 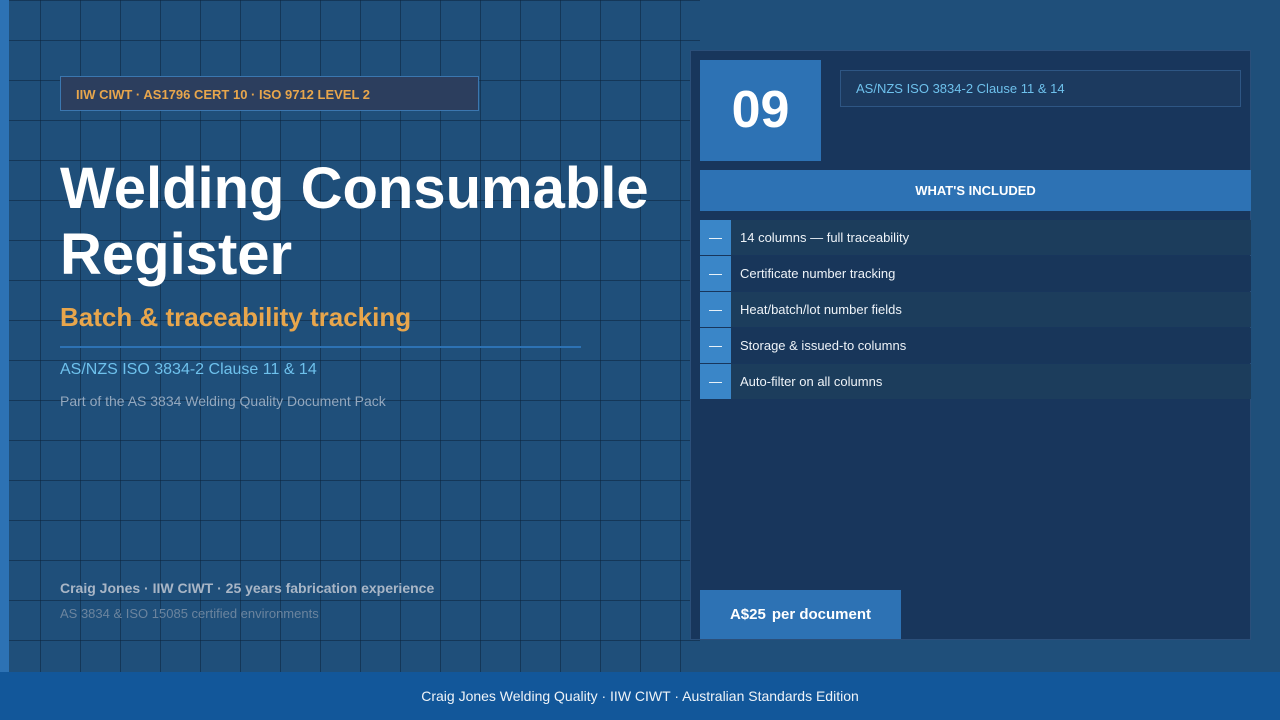 What do you see at coordinates (825, 237) in the screenshot?
I see `feature-text: 14 columns — full traceability` at bounding box center [825, 237].